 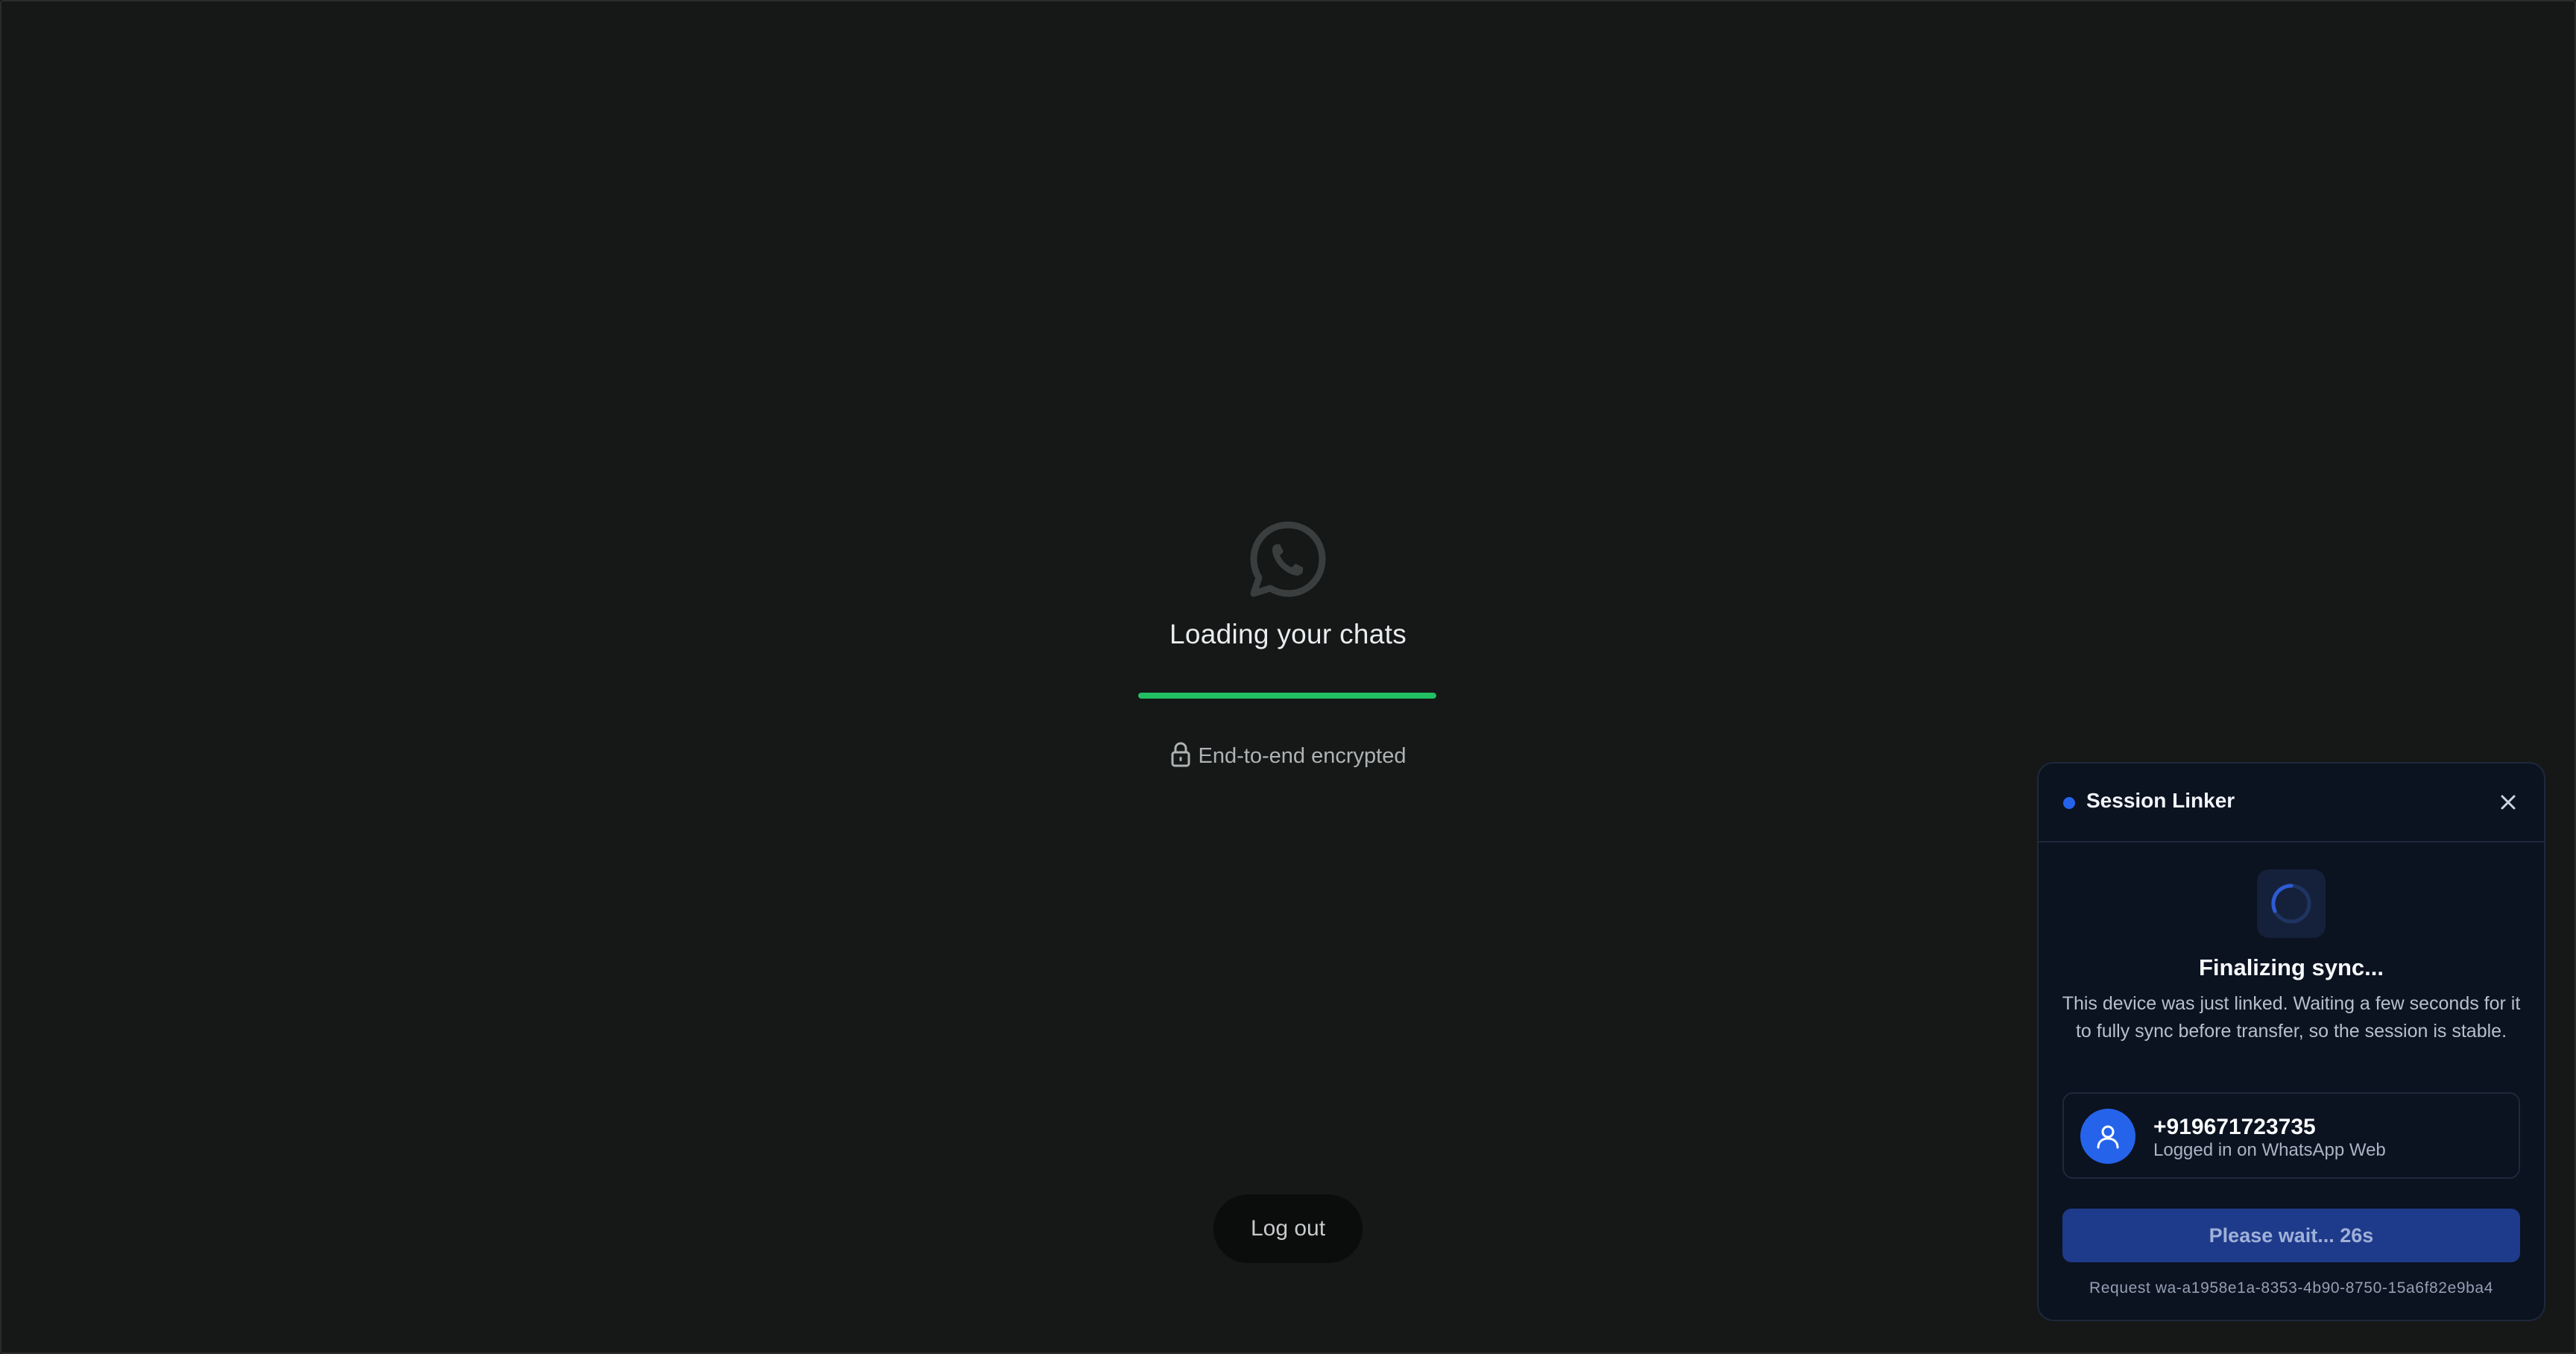 What do you see at coordinates (1288, 1228) in the screenshot?
I see `logout-button: Log out` at bounding box center [1288, 1228].